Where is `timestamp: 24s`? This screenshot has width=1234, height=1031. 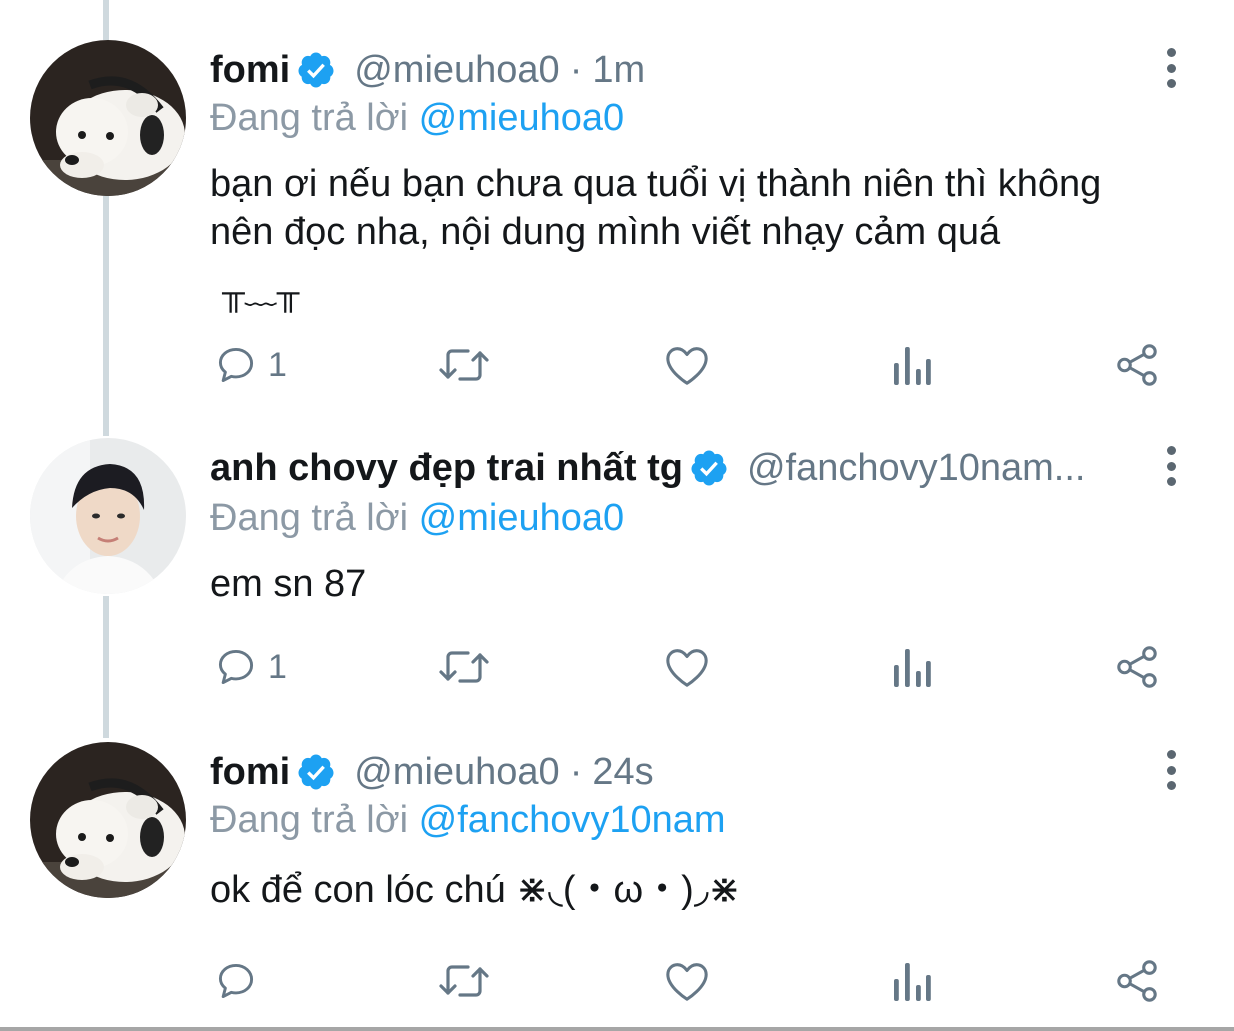
timestamp: 24s is located at coordinates (622, 772).